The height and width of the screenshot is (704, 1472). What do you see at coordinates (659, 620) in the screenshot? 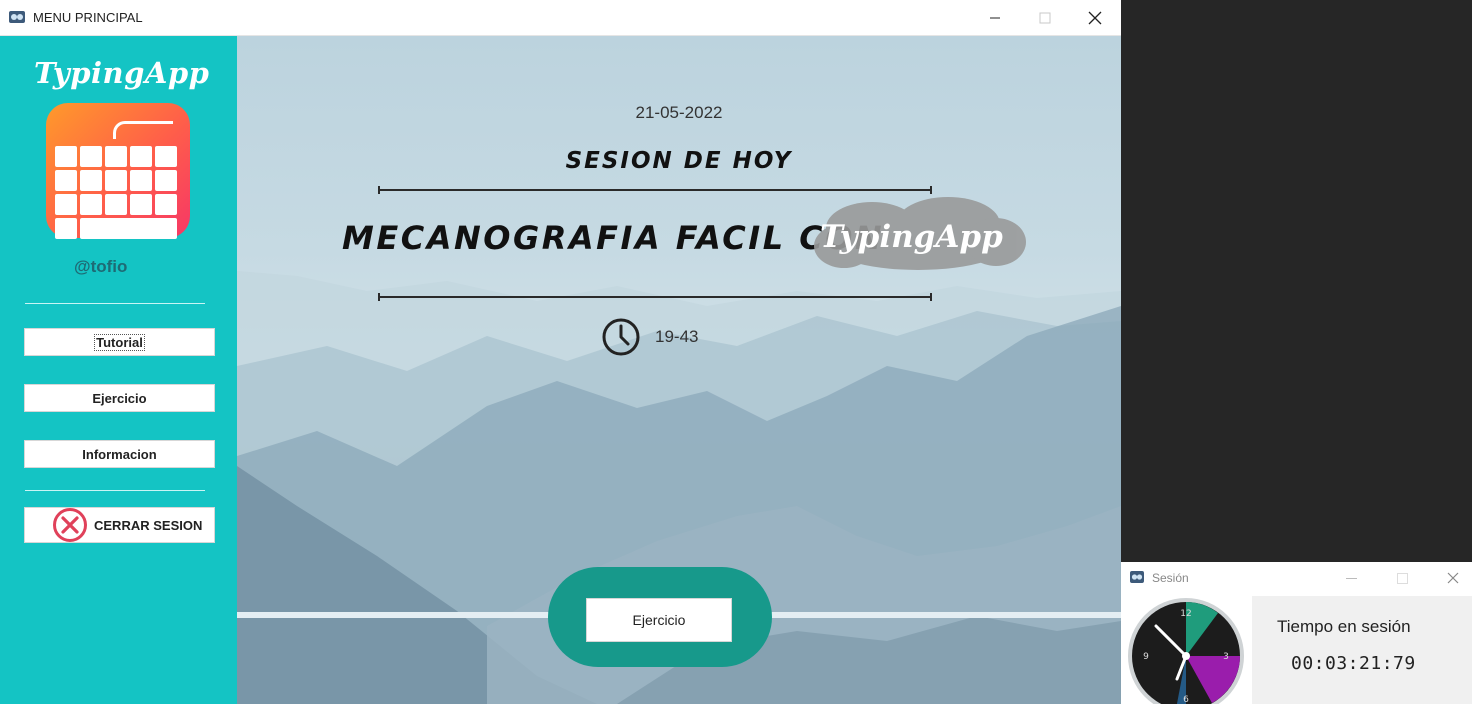
I see `ejercicio-main-button: Ejercicio` at bounding box center [659, 620].